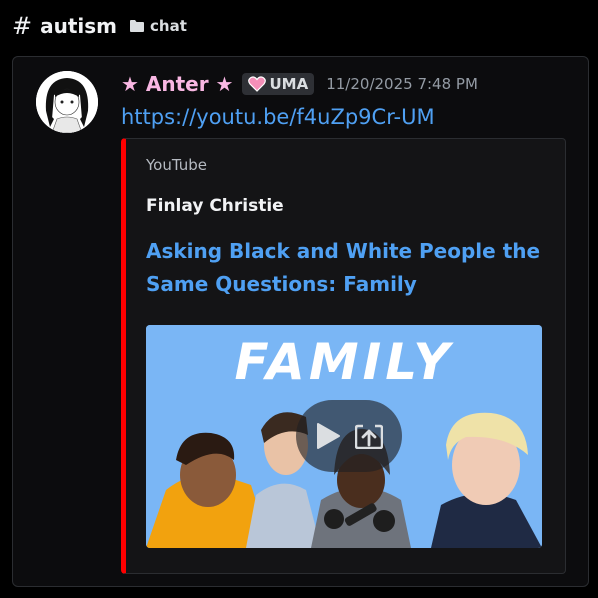 The width and height of the screenshot is (598, 598). I want to click on timestamp: 11/20/2025 7:48 PM, so click(402, 84).